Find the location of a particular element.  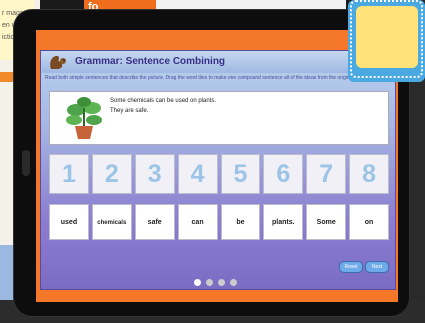

next-button: Next is located at coordinates (377, 267).